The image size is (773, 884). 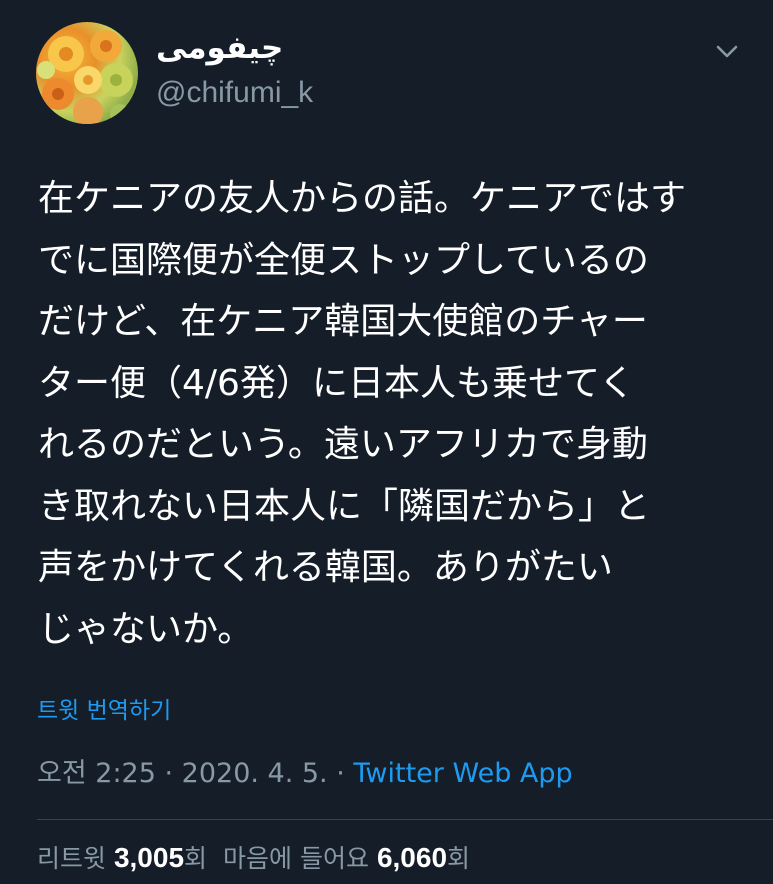 I want to click on tweet-text-line: でに国際便が全便ストップしているの, so click(x=343, y=260).